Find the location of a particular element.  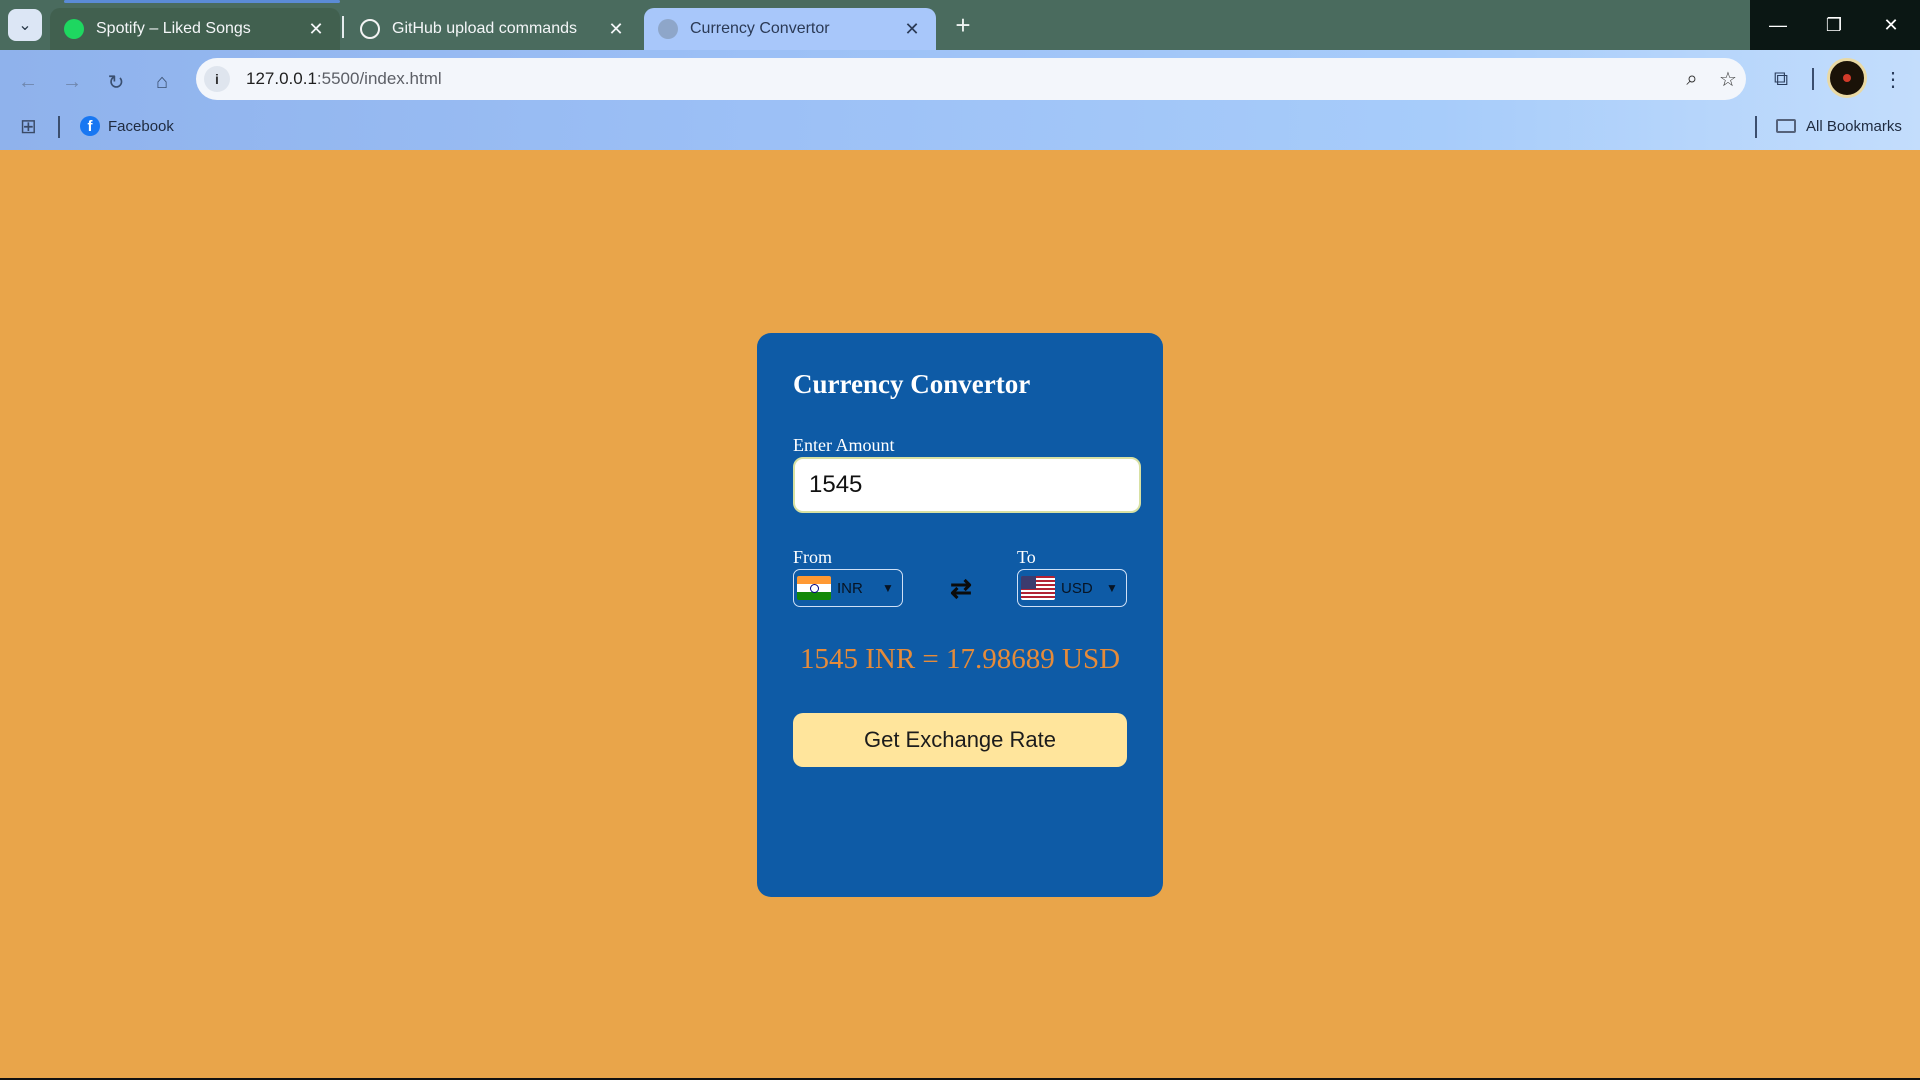

from-currency-select: INR ▼ is located at coordinates (848, 588).